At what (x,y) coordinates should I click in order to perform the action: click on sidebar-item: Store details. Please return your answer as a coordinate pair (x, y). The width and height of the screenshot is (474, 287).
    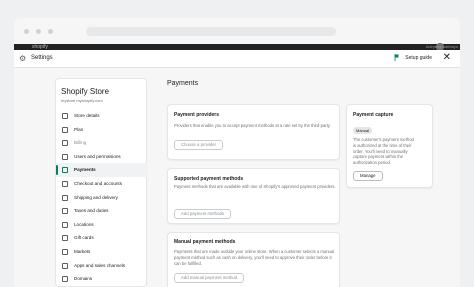
    Looking at the image, I should click on (102, 116).